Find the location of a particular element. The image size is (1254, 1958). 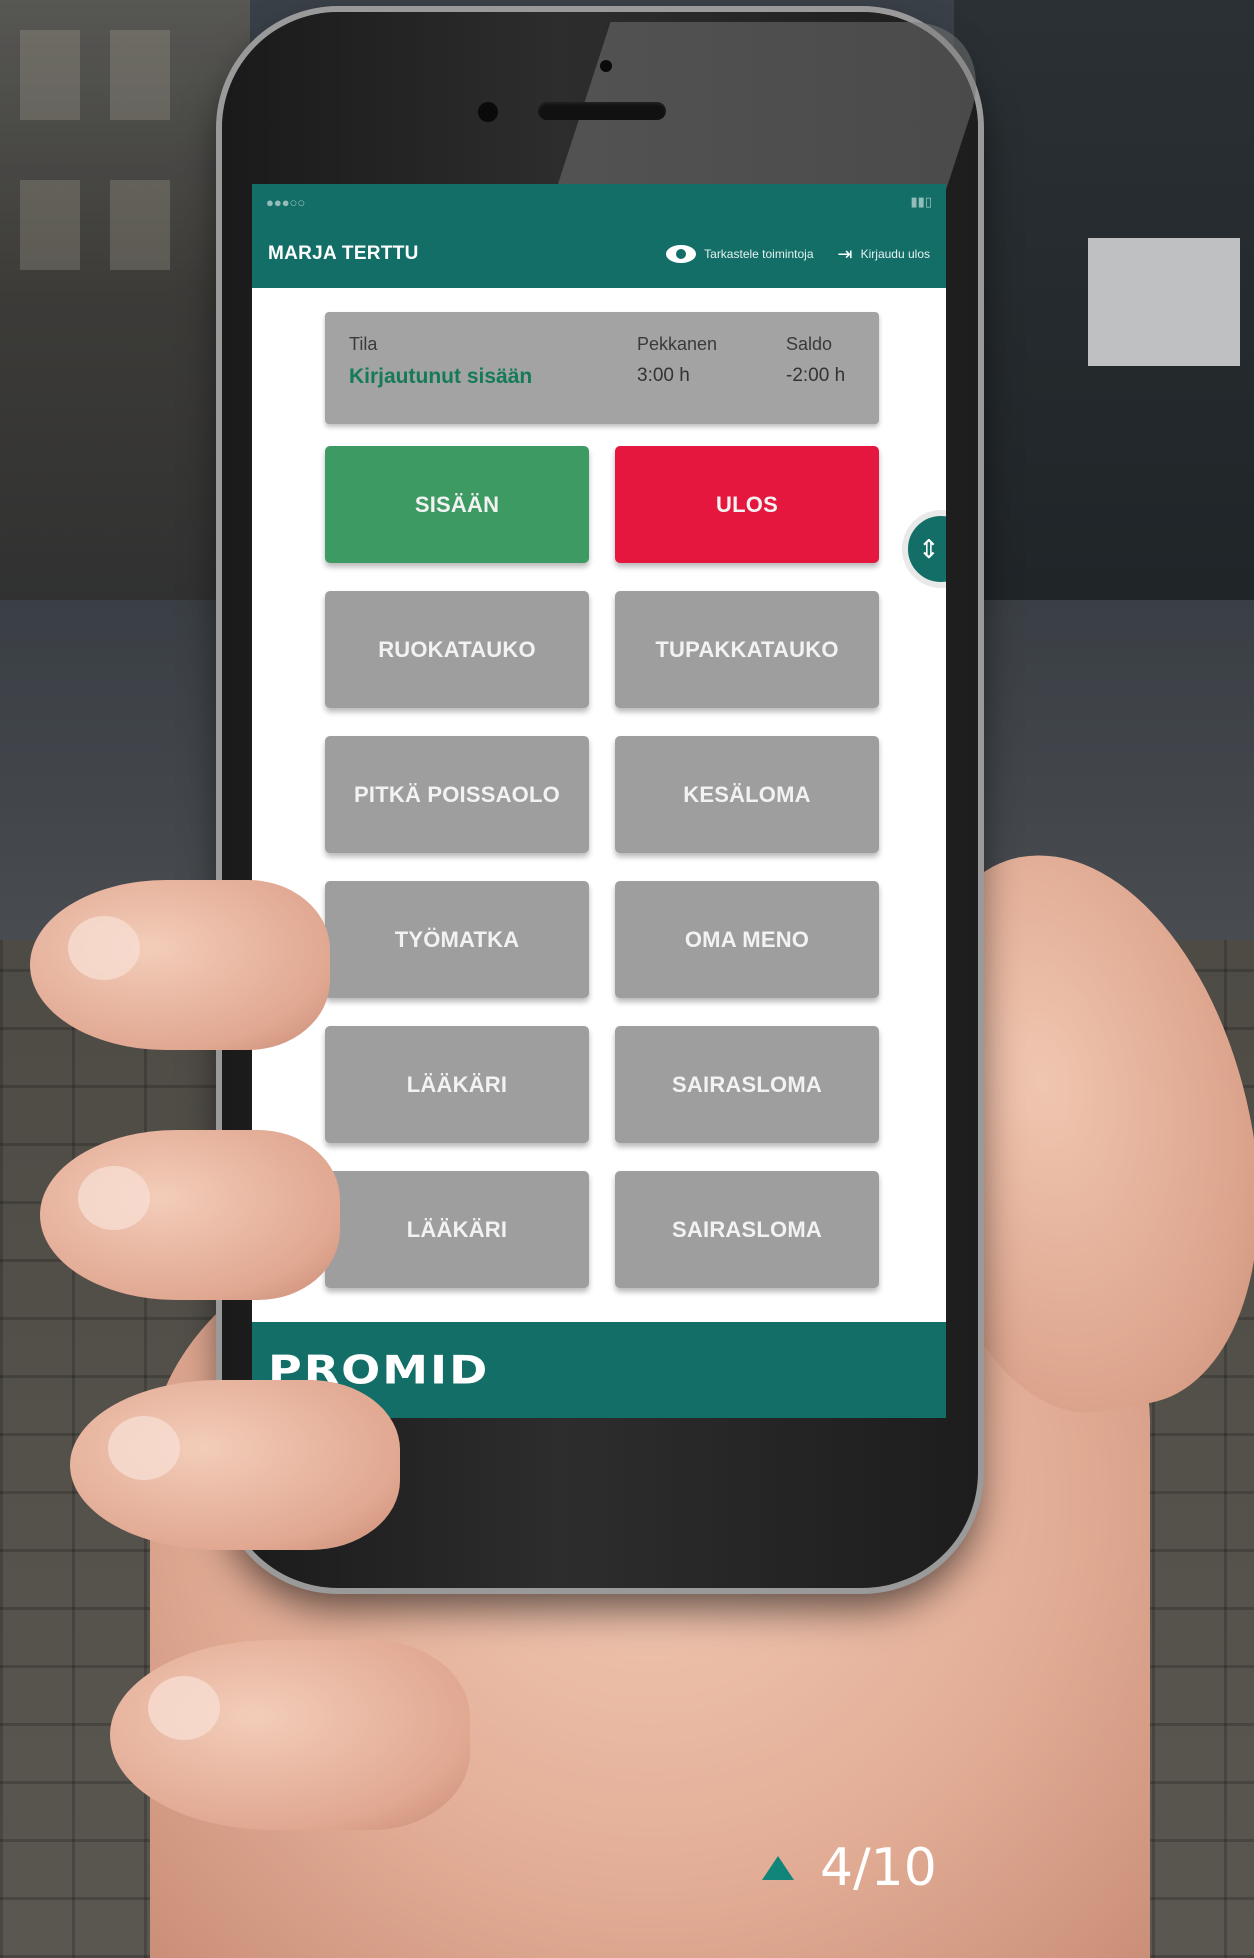

state-label: Tila is located at coordinates (363, 344).